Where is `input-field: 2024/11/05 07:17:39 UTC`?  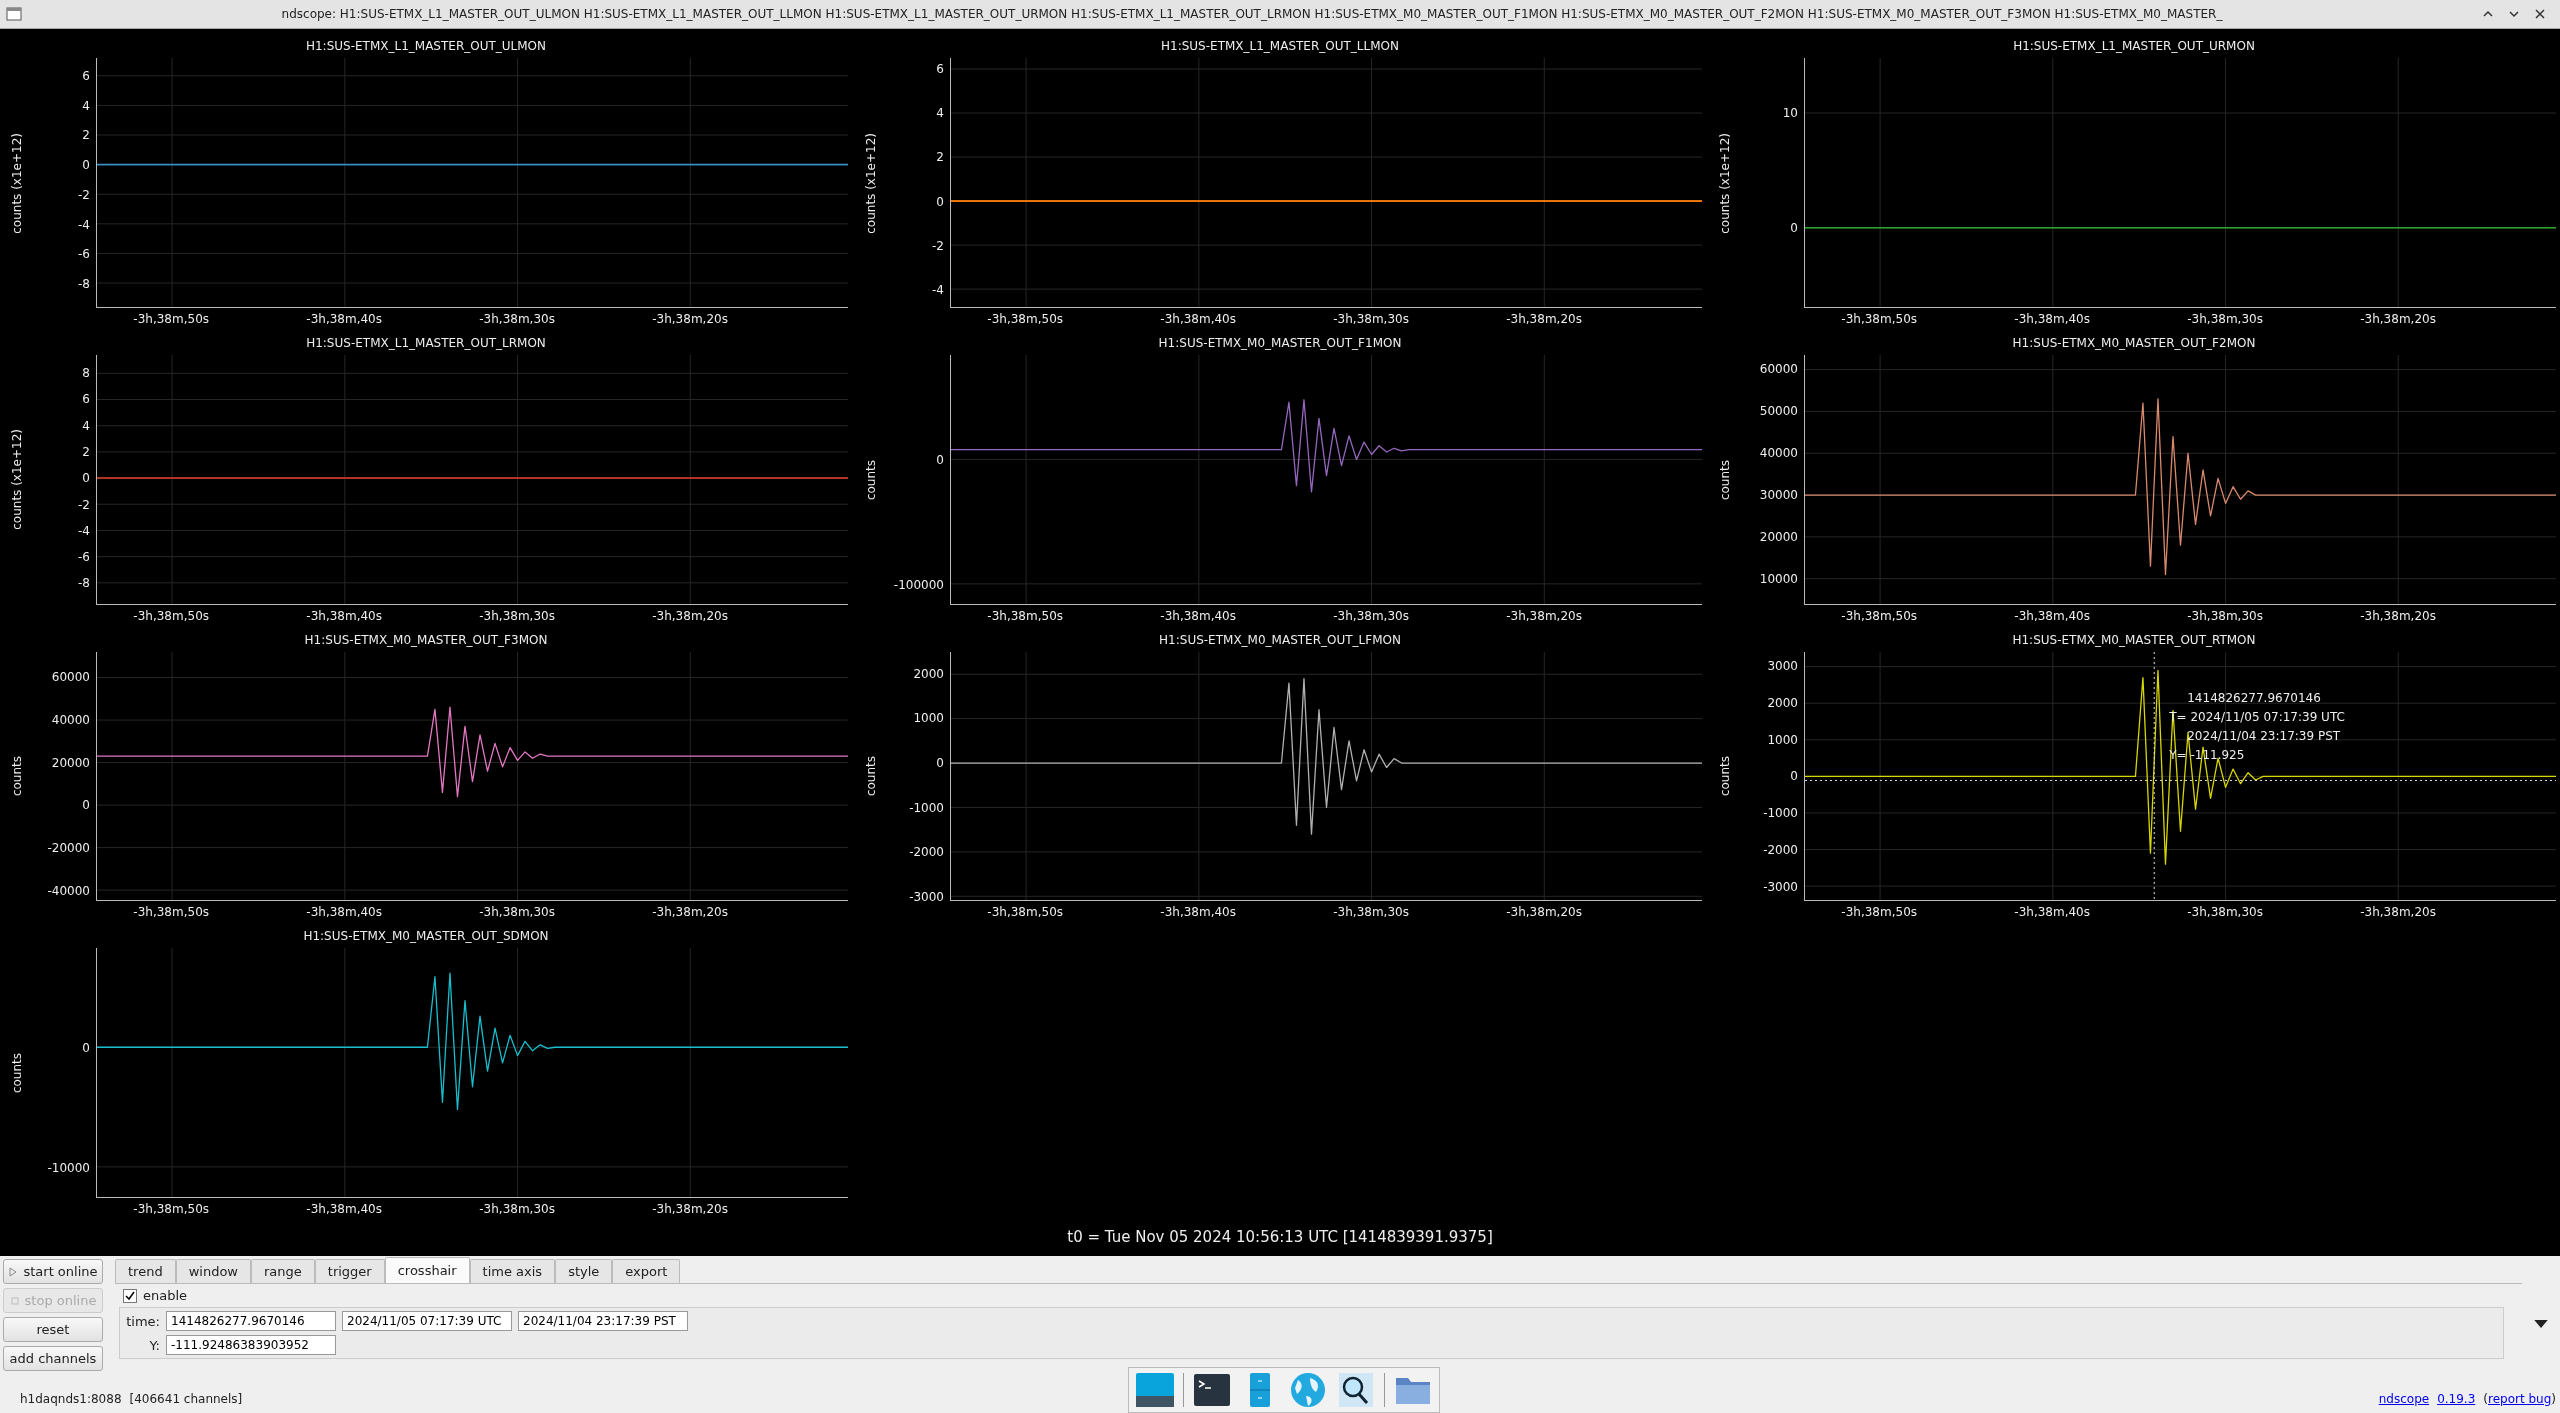
input-field: 2024/11/05 07:17:39 UTC is located at coordinates (427, 1321).